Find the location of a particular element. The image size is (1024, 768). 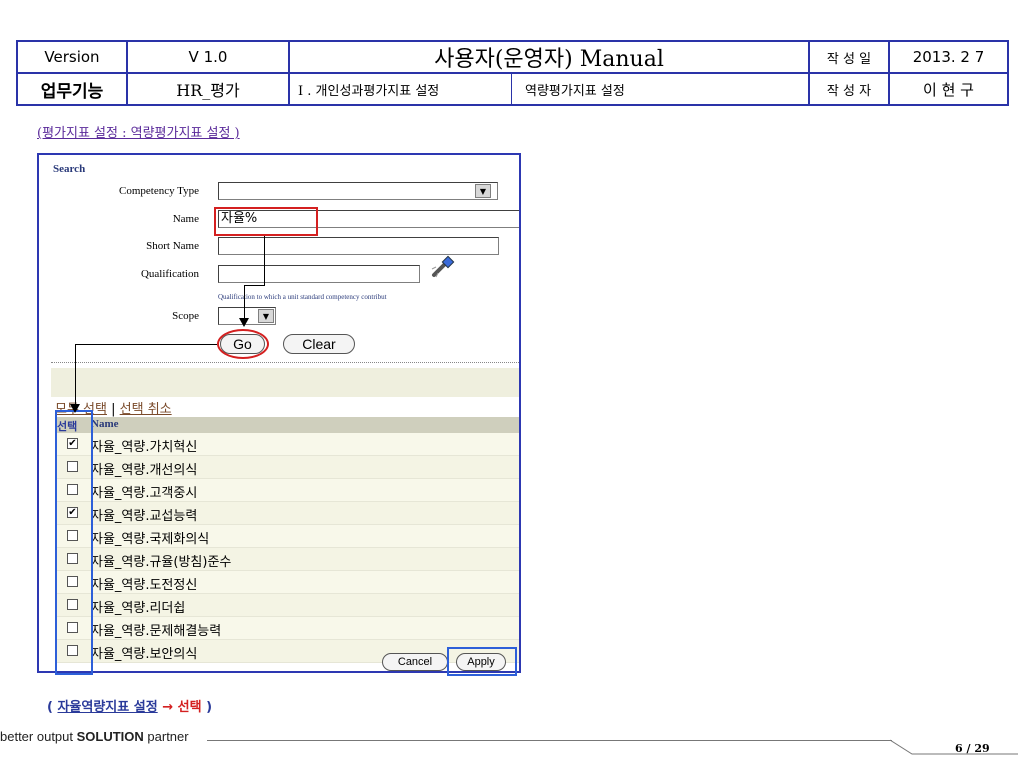

function-value: HR_평가 is located at coordinates (208, 90).